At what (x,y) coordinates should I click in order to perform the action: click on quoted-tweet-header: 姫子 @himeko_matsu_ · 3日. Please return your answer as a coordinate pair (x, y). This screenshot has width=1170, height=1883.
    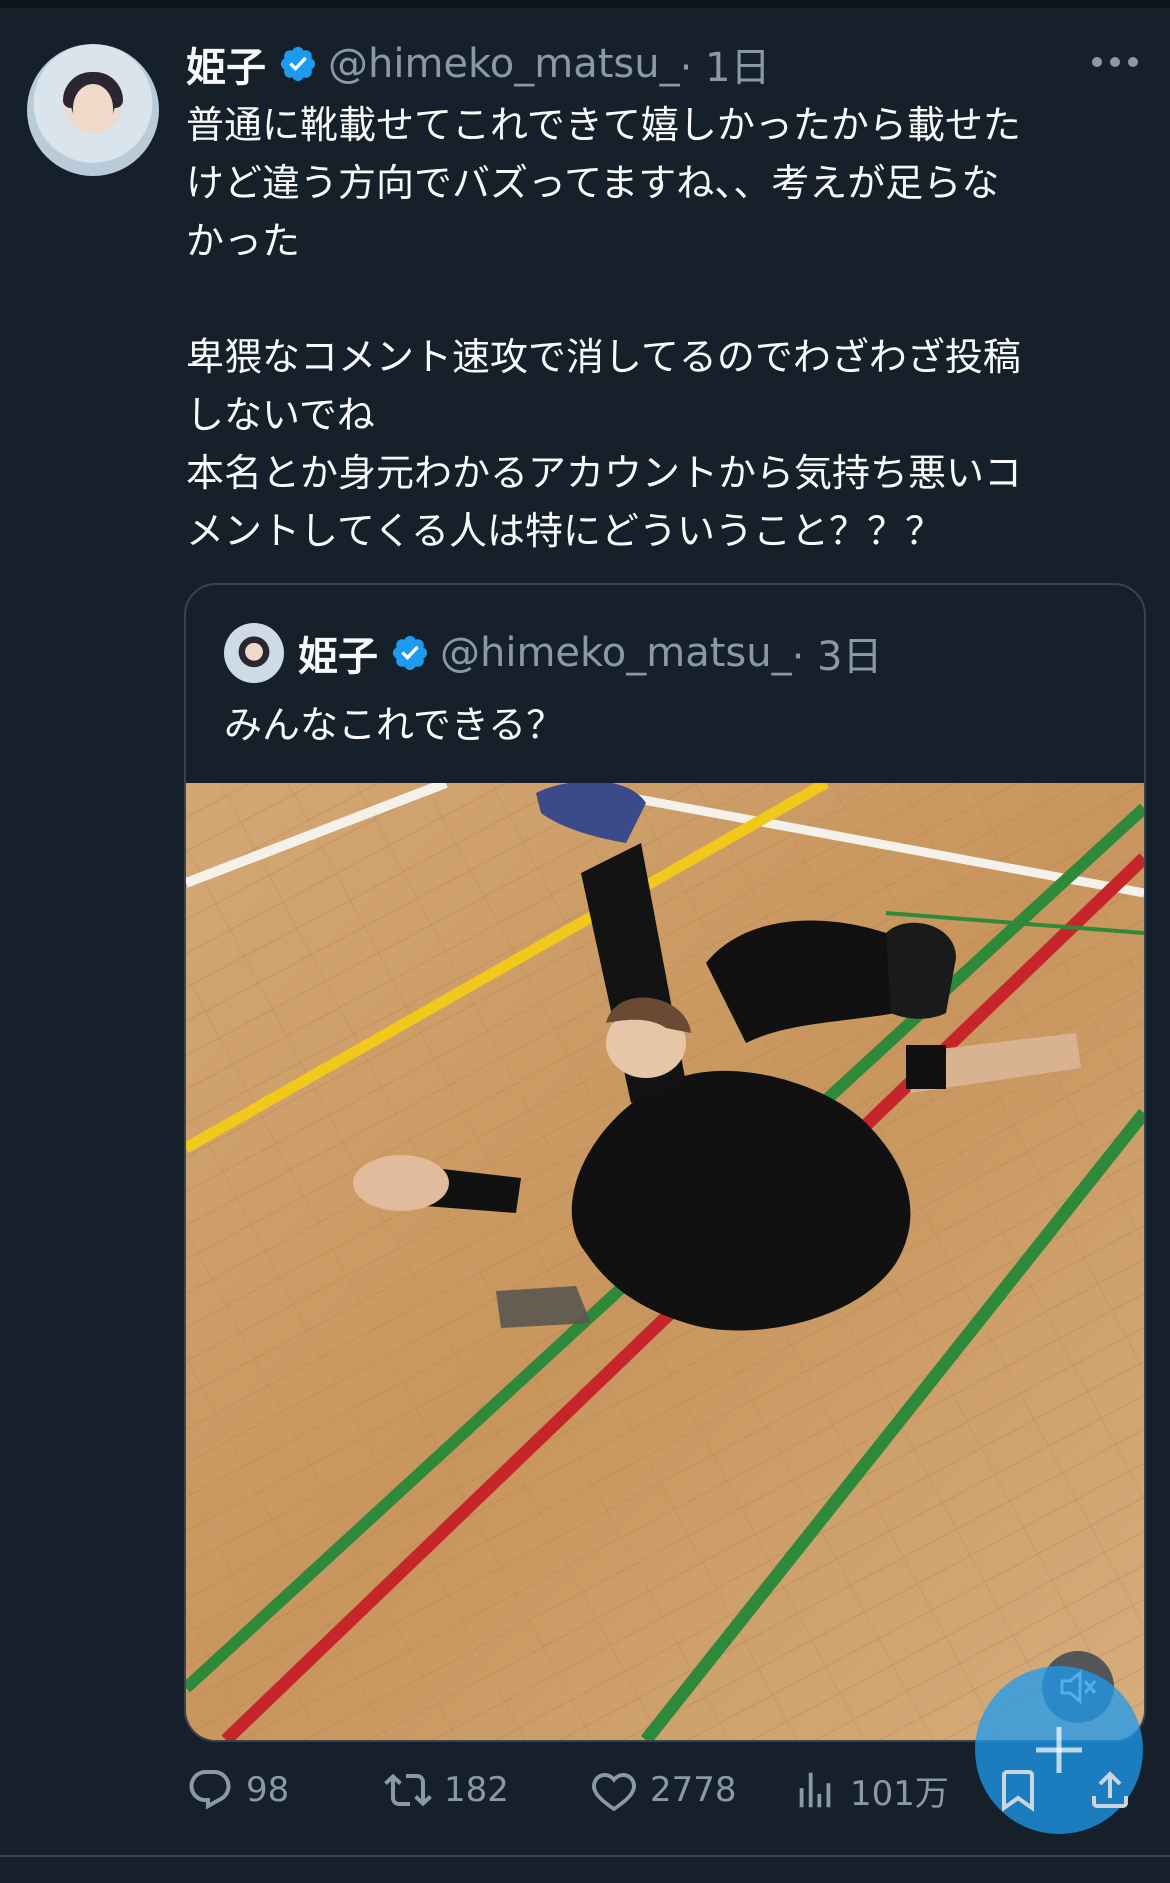
    Looking at the image, I should click on (590, 653).